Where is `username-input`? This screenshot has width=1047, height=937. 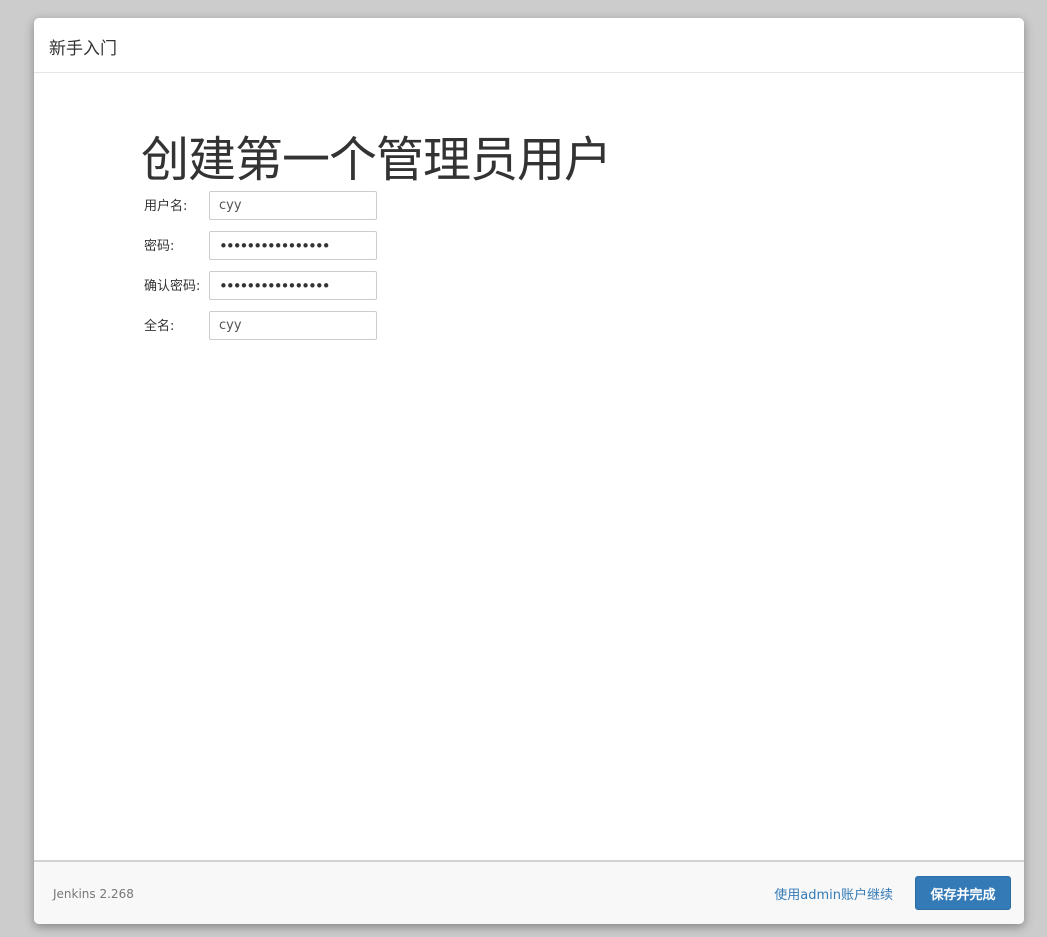 username-input is located at coordinates (293, 205).